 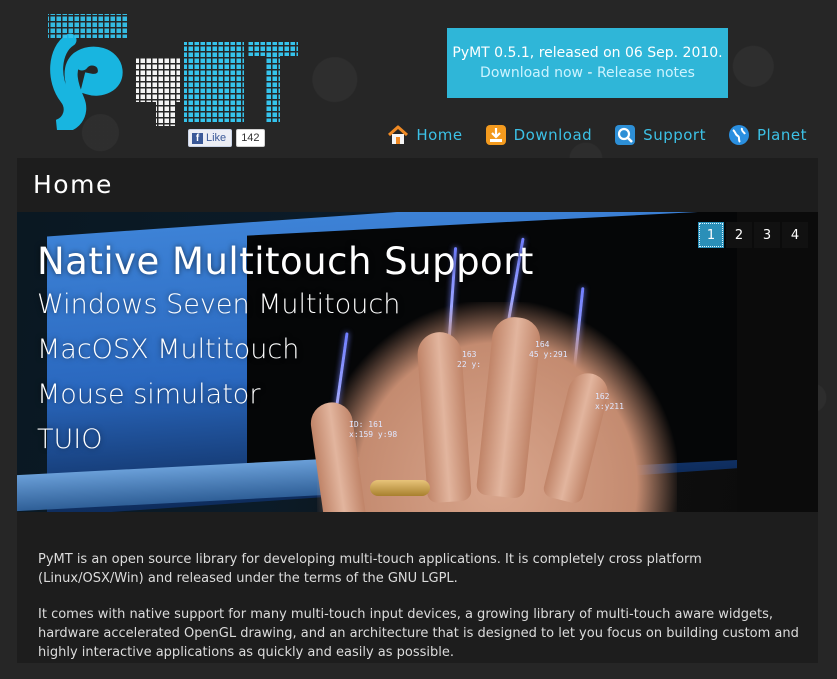 What do you see at coordinates (531, 73) in the screenshot?
I see `download-now-link: Download now` at bounding box center [531, 73].